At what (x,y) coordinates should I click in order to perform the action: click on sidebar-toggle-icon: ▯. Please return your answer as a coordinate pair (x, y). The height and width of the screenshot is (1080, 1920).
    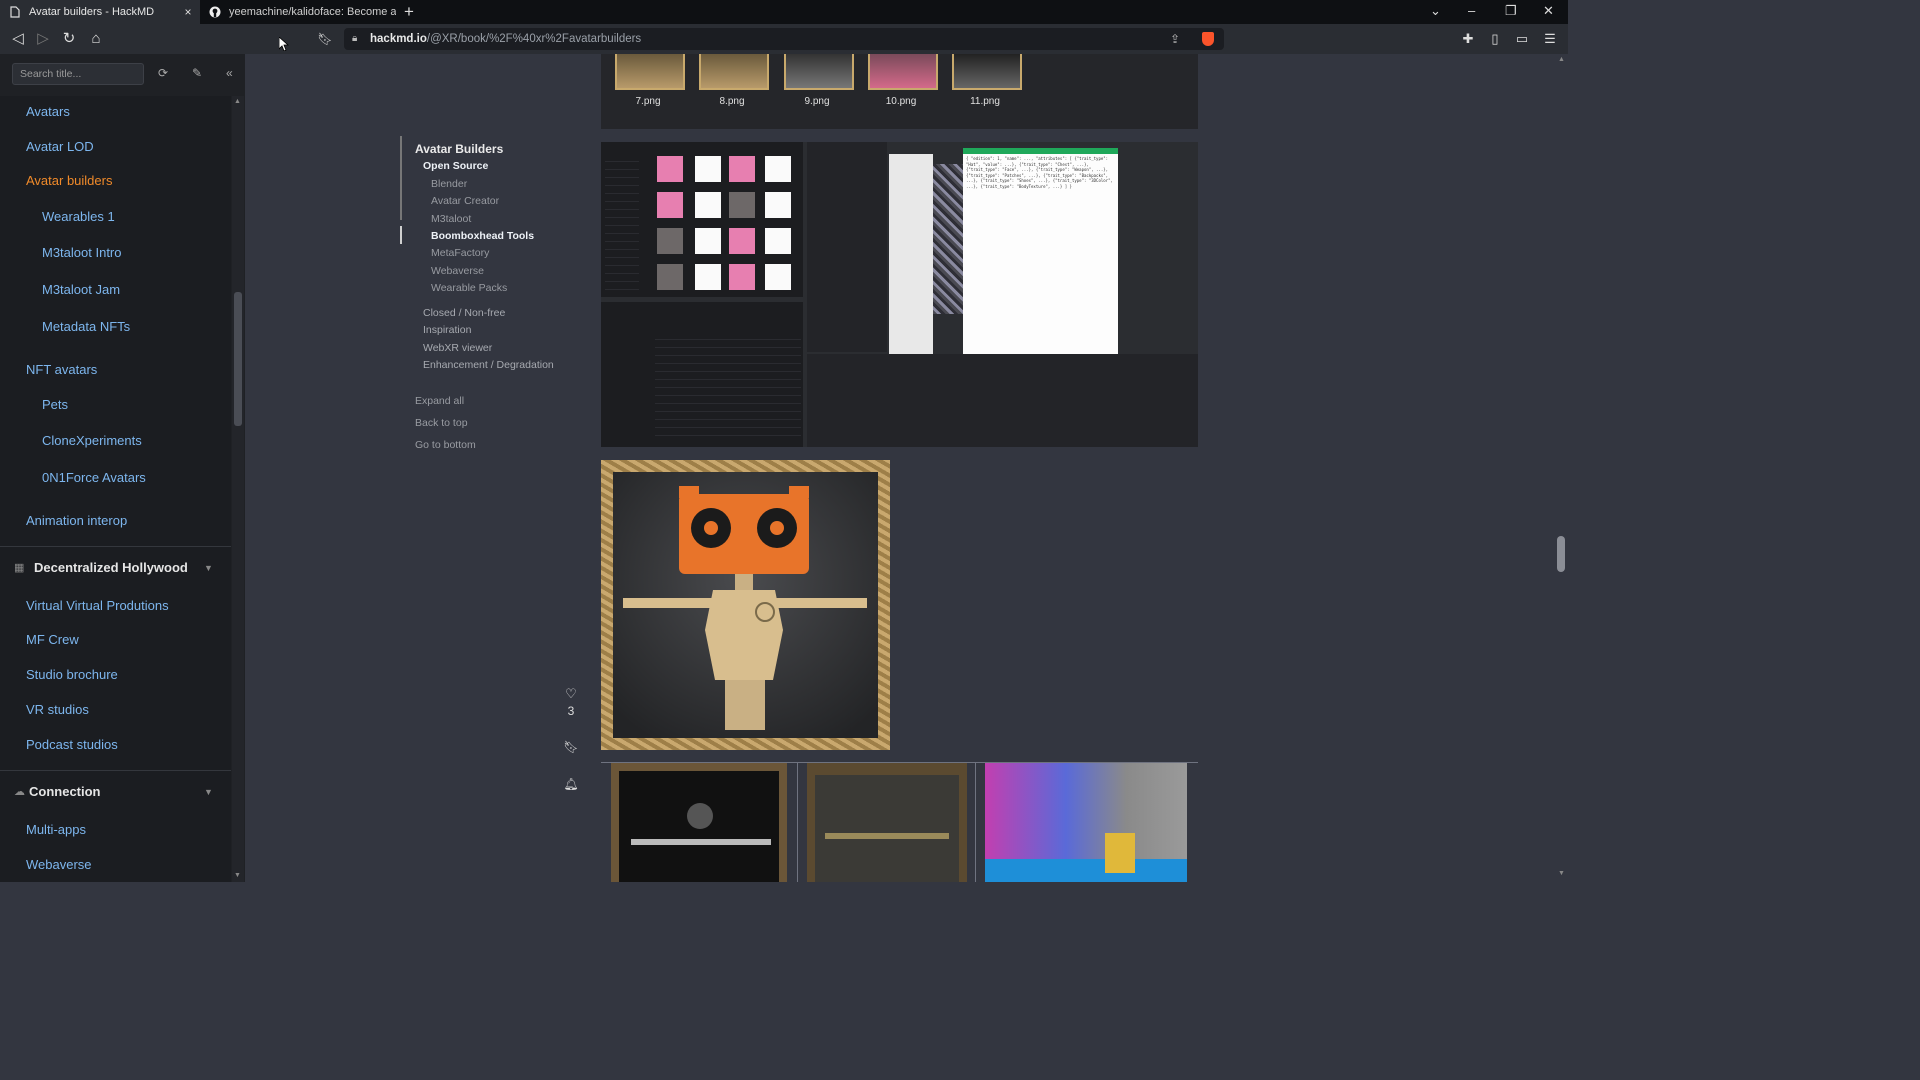
    Looking at the image, I should click on (1495, 39).